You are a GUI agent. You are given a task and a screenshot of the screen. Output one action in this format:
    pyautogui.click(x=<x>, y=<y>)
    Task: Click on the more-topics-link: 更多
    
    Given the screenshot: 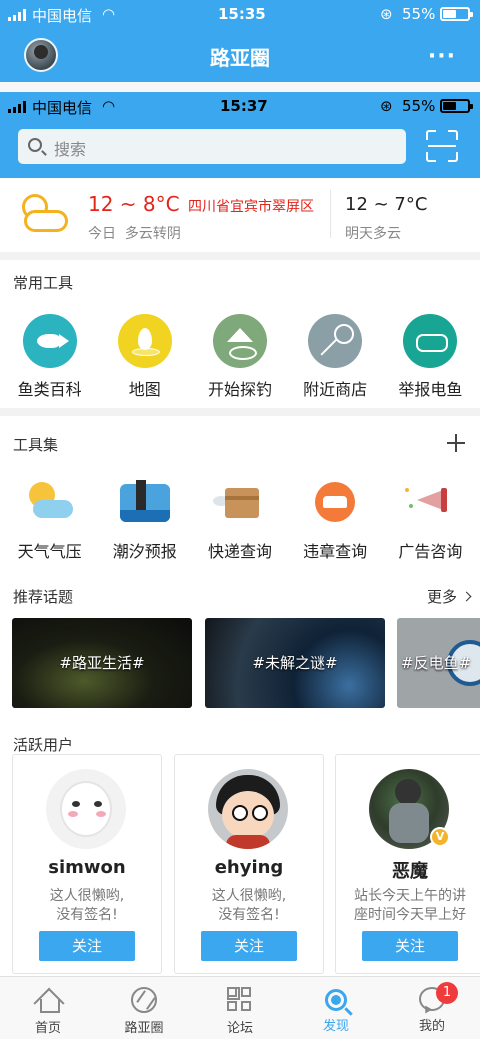 What is the action you would take?
    pyautogui.click(x=449, y=596)
    